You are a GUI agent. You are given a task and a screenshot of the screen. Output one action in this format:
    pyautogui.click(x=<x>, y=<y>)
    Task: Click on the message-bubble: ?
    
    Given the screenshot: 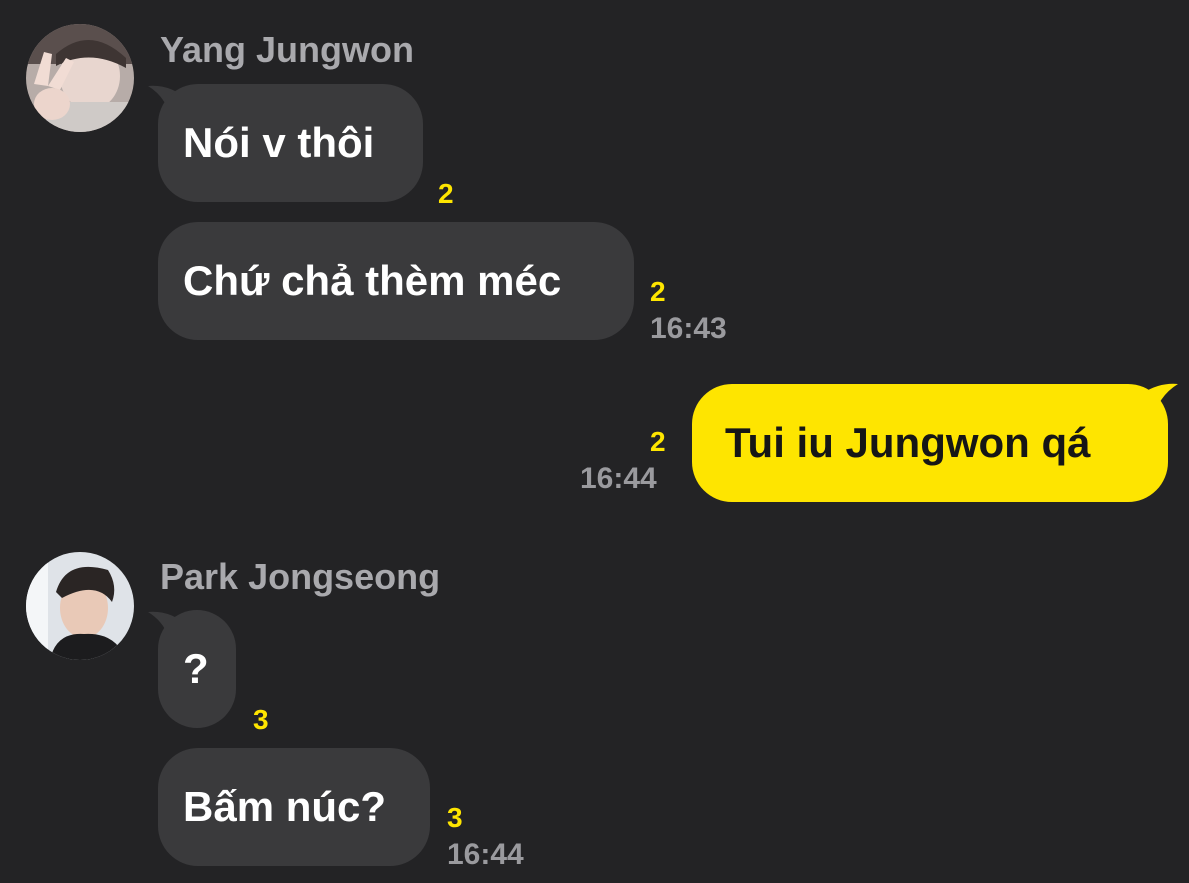 What is the action you would take?
    pyautogui.click(x=197, y=669)
    